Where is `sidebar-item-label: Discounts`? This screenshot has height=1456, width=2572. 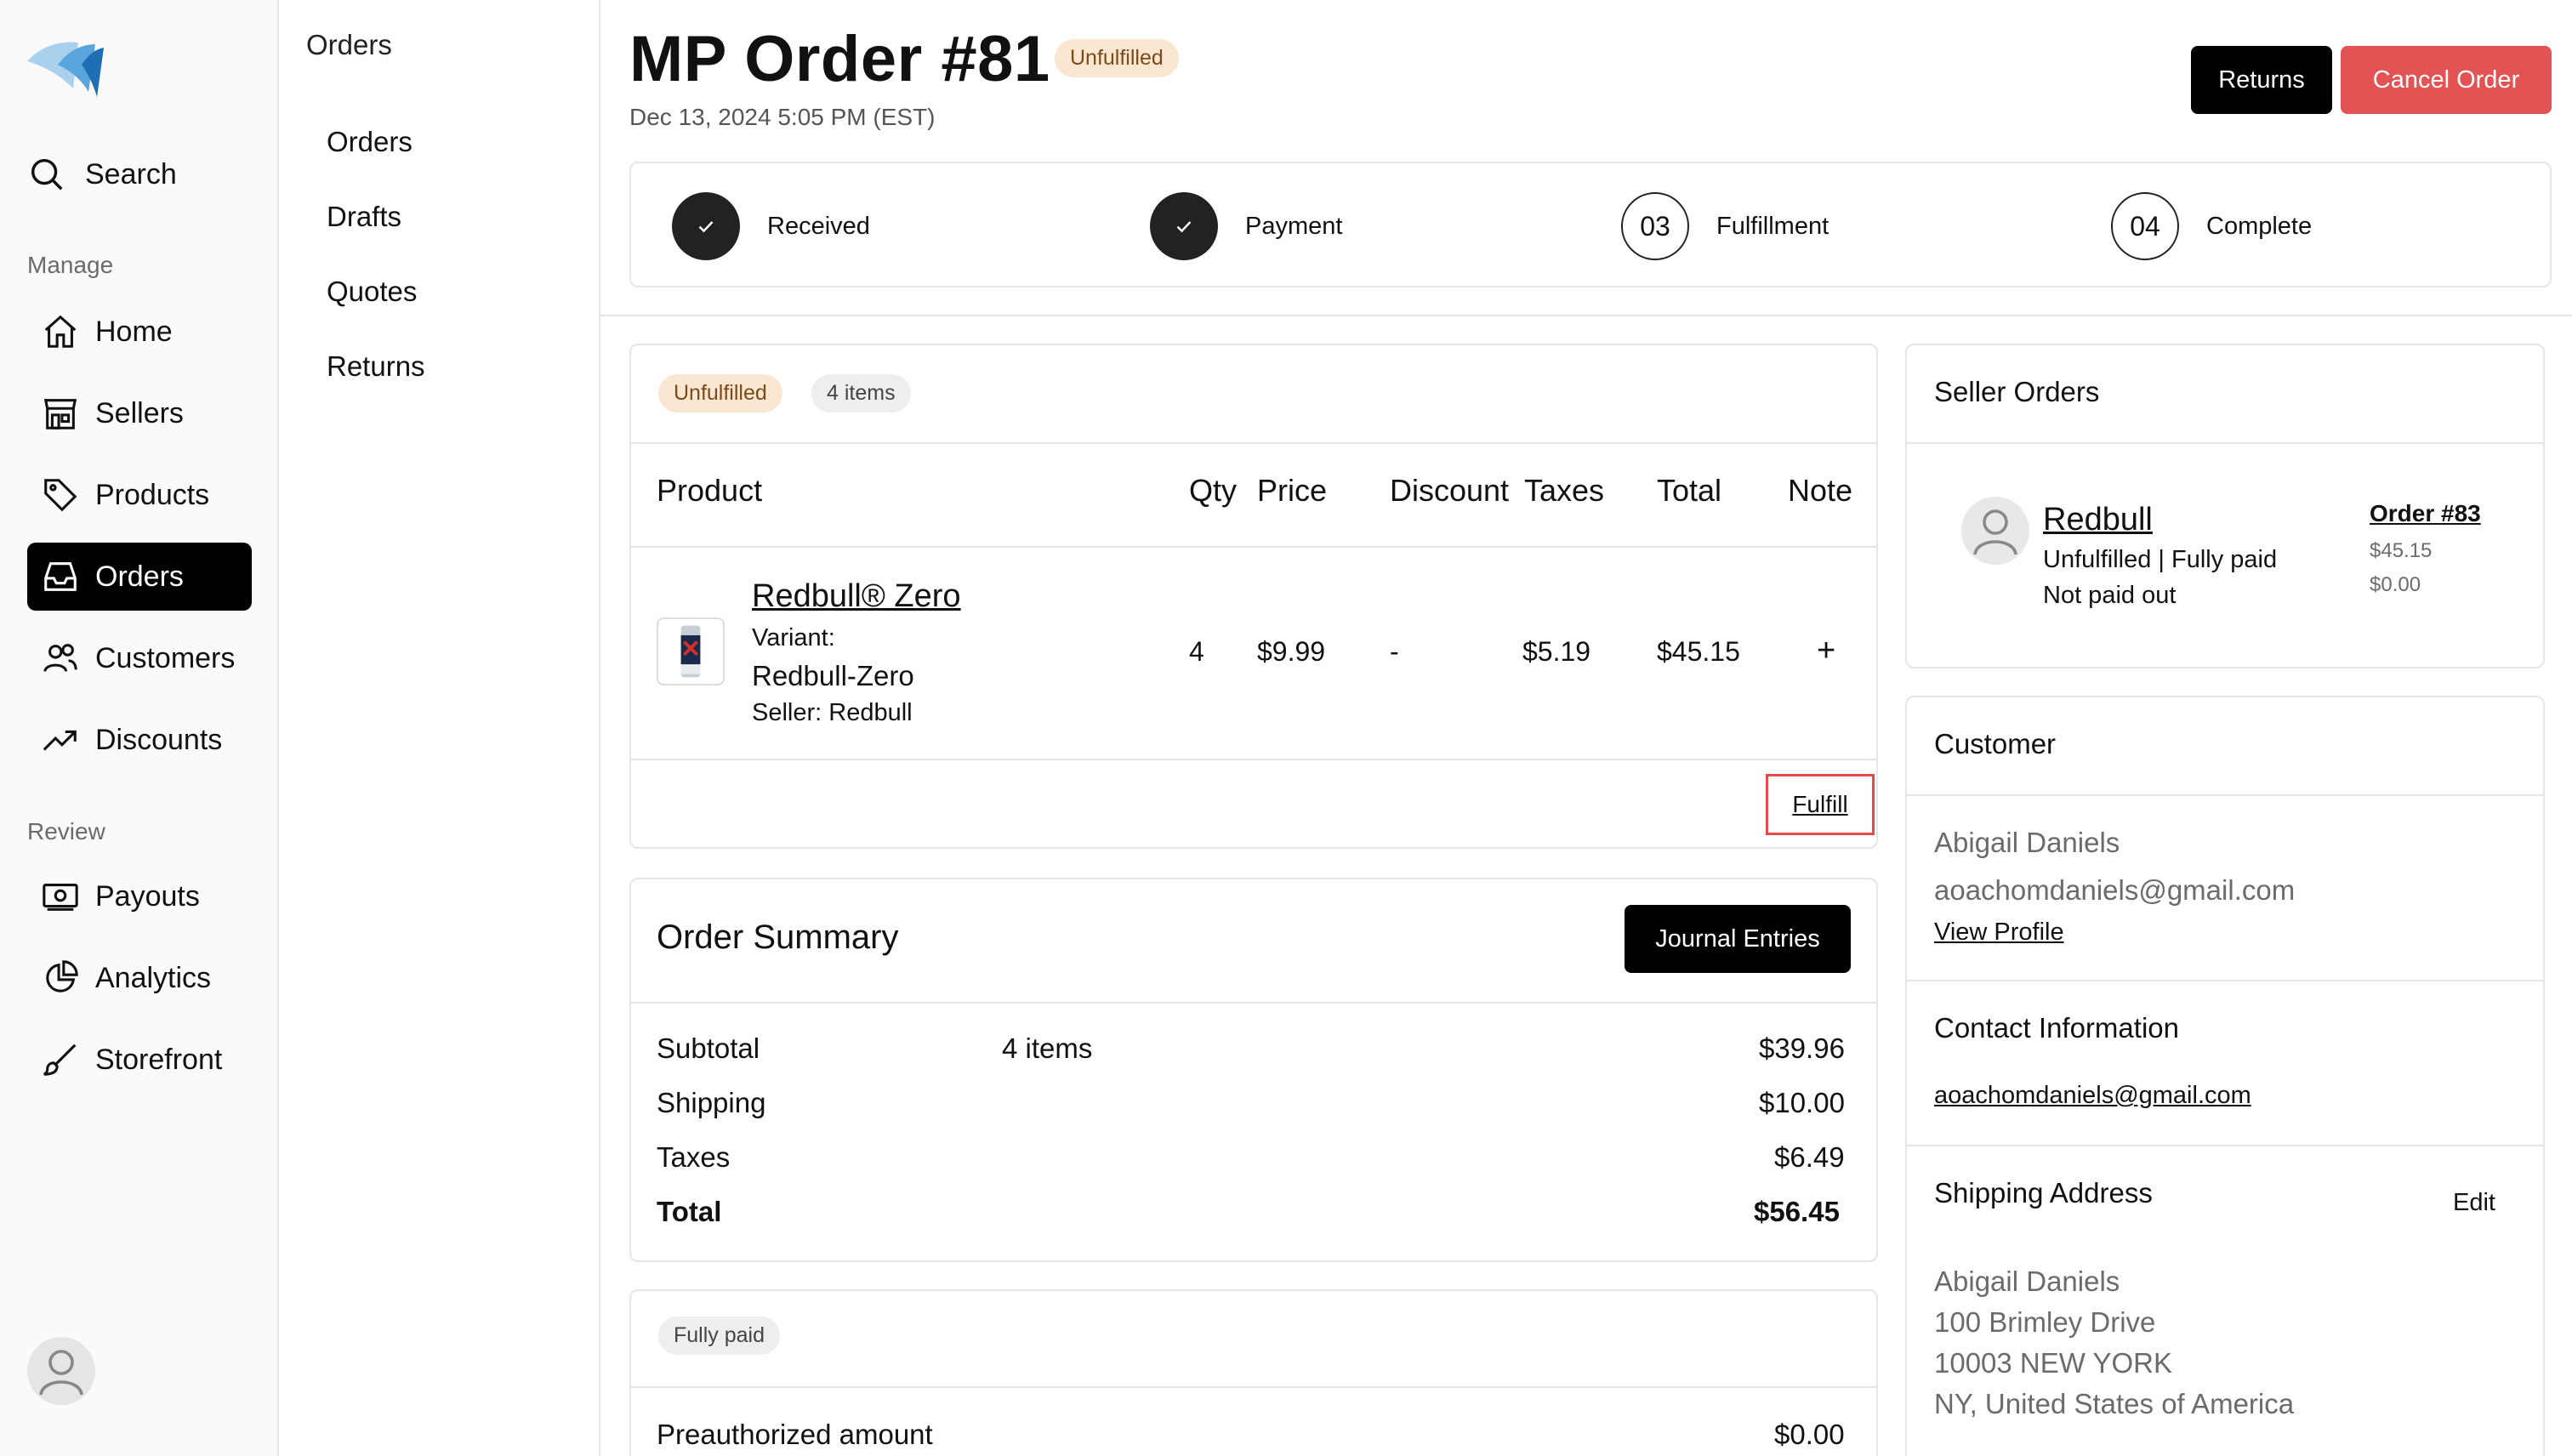 sidebar-item-label: Discounts is located at coordinates (159, 739).